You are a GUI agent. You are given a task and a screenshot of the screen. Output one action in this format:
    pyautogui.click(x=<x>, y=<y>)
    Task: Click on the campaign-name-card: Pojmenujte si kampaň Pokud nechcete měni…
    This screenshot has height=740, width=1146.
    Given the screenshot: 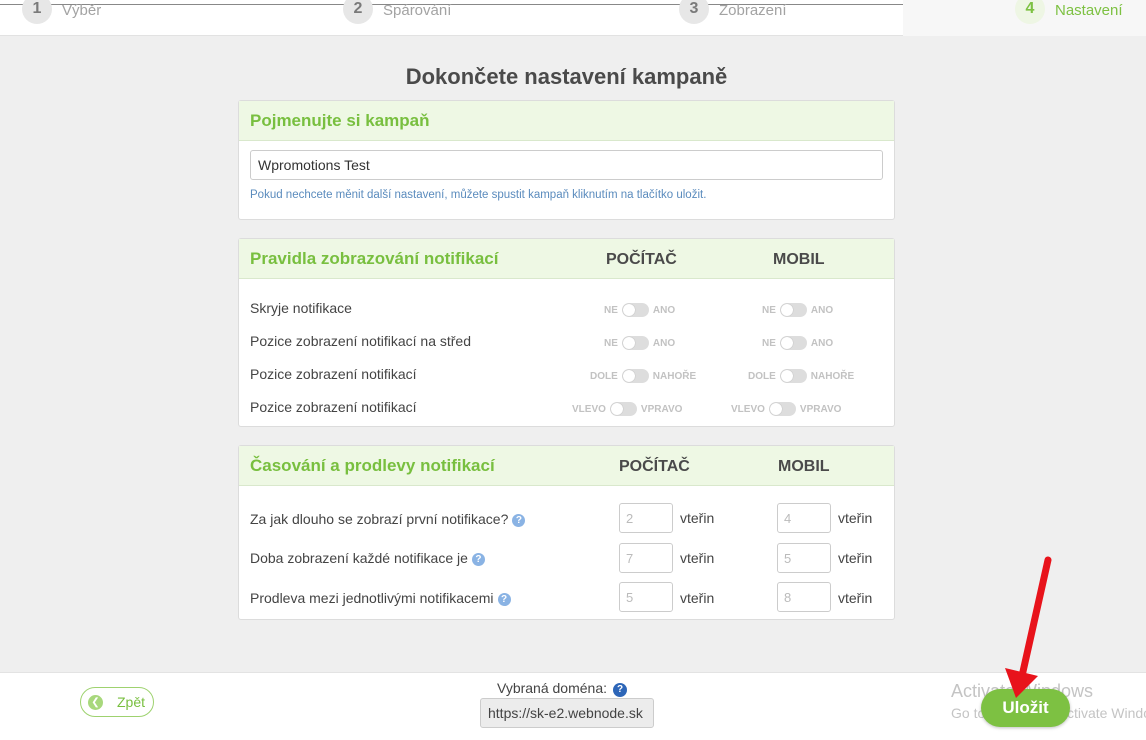 What is the action you would take?
    pyautogui.click(x=566, y=160)
    